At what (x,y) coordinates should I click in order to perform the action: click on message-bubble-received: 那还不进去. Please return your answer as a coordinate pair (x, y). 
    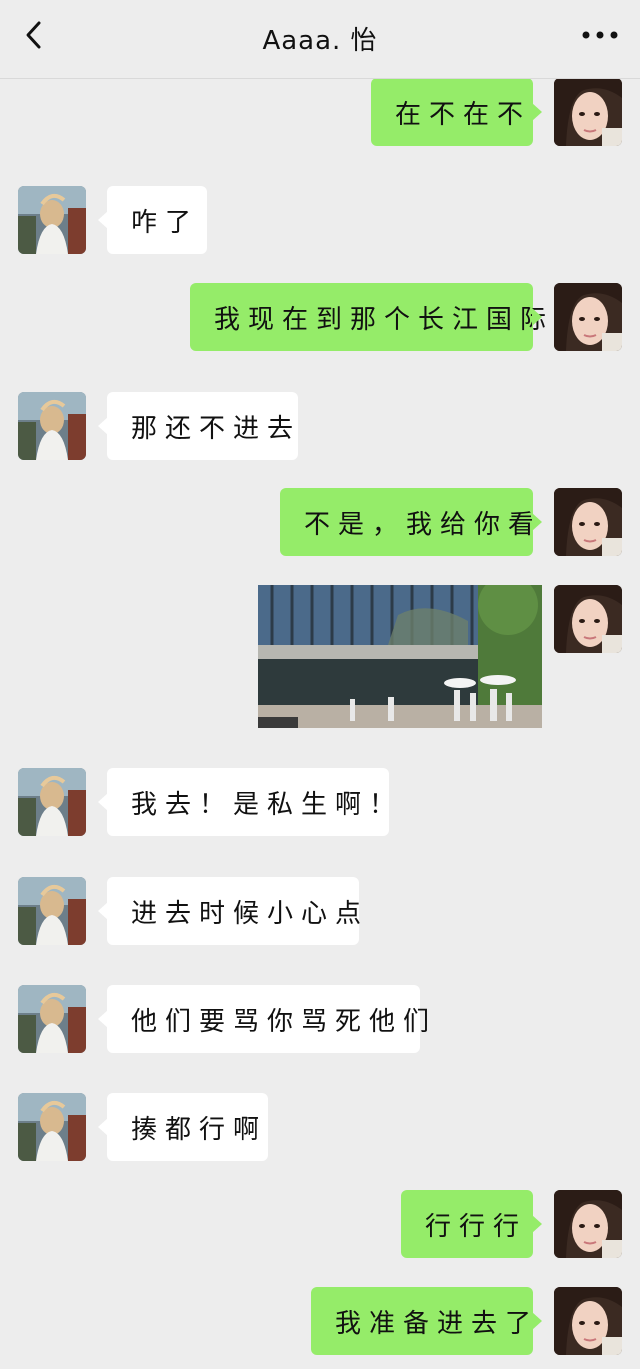
    Looking at the image, I should click on (198, 426).